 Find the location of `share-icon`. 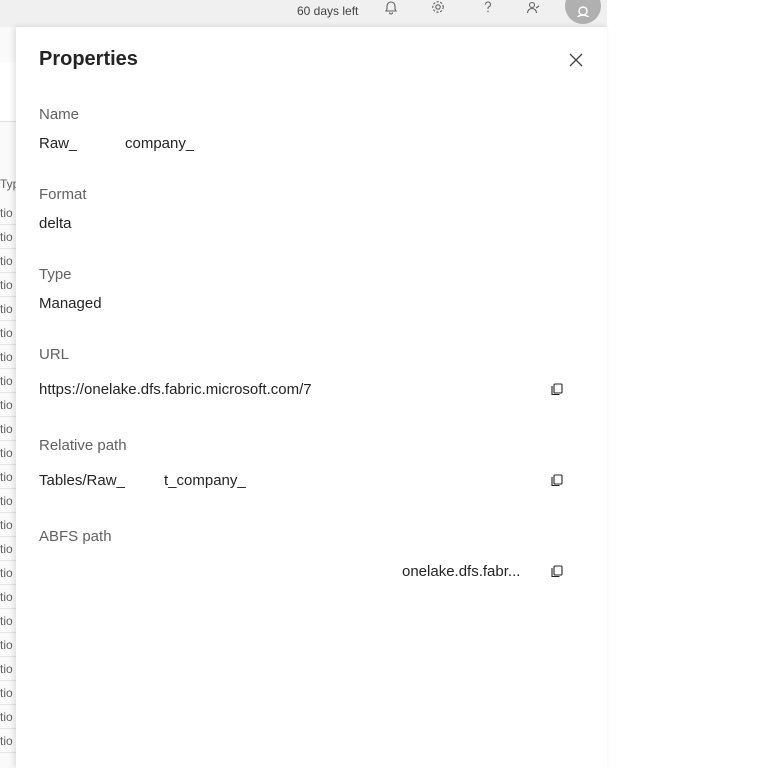

share-icon is located at coordinates (533, 9).